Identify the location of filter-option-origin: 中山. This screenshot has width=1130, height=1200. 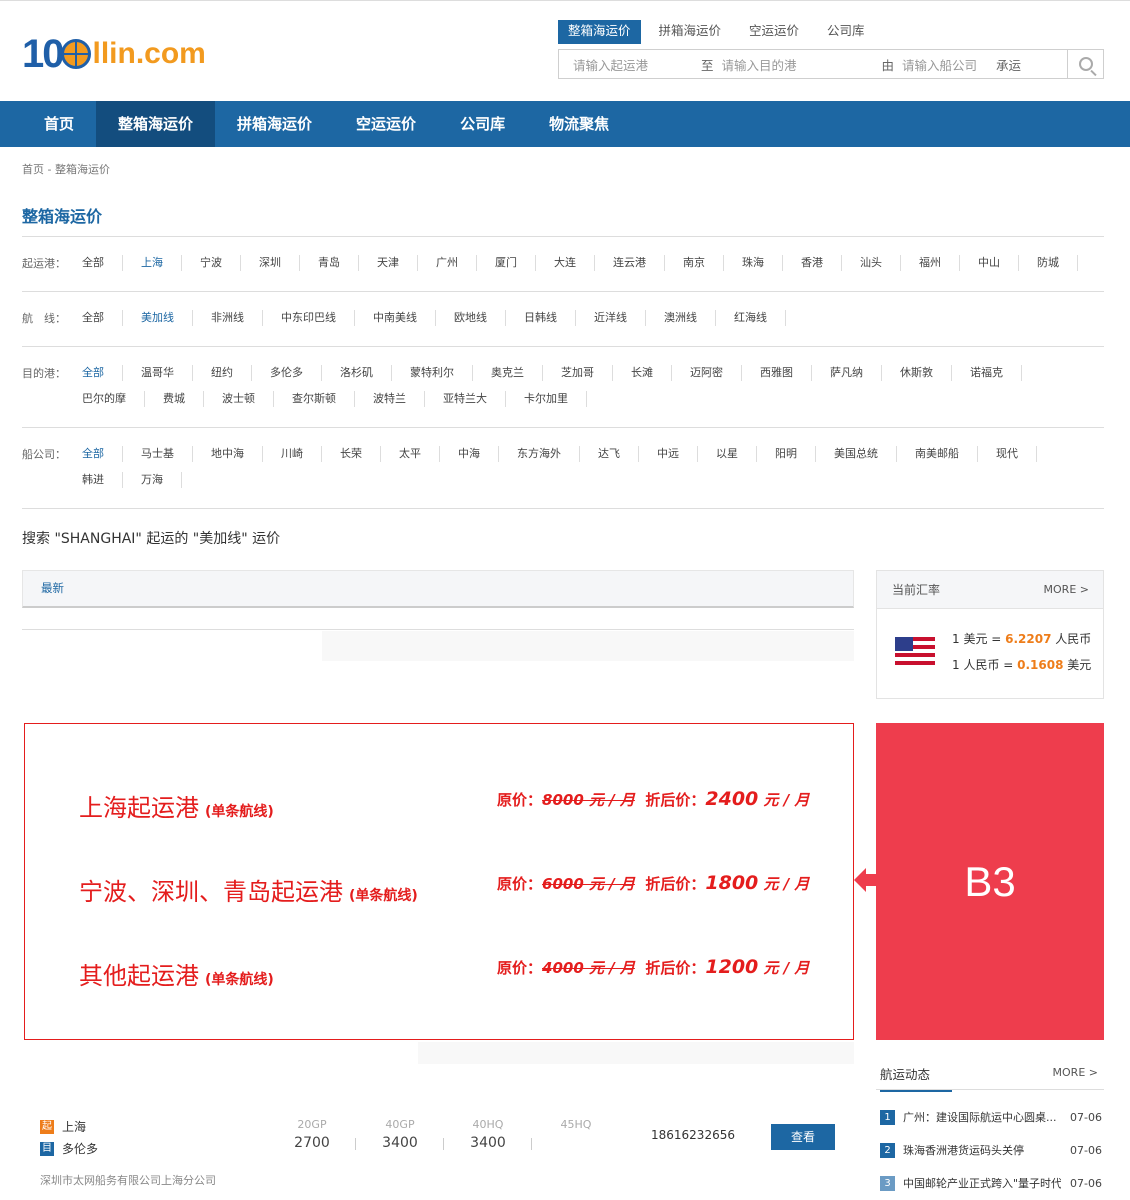
(998, 263).